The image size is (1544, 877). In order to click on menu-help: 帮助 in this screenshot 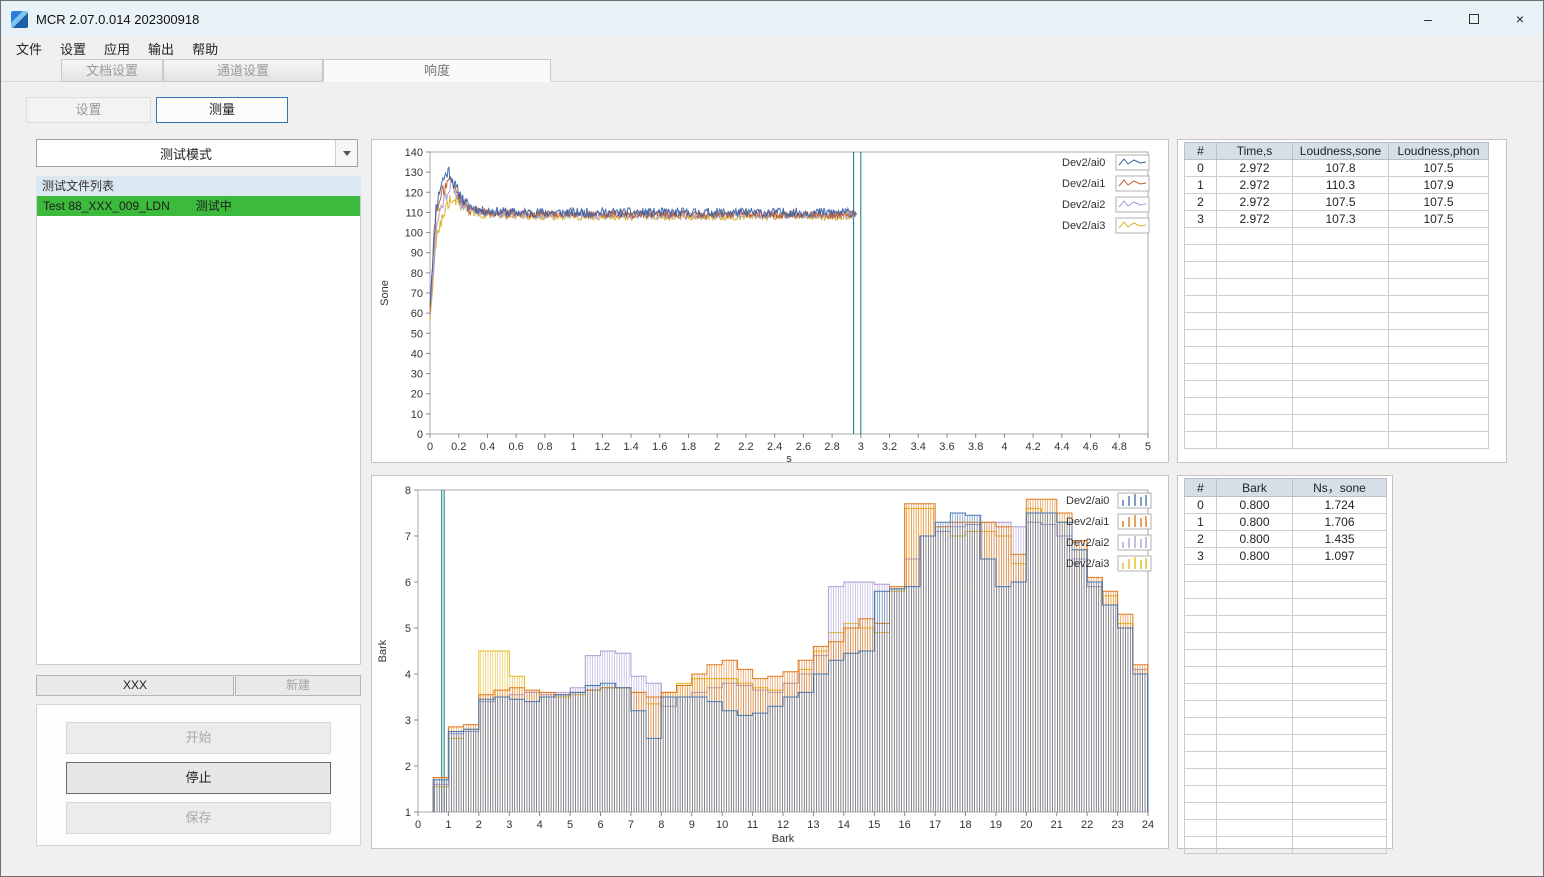, I will do `click(205, 48)`.